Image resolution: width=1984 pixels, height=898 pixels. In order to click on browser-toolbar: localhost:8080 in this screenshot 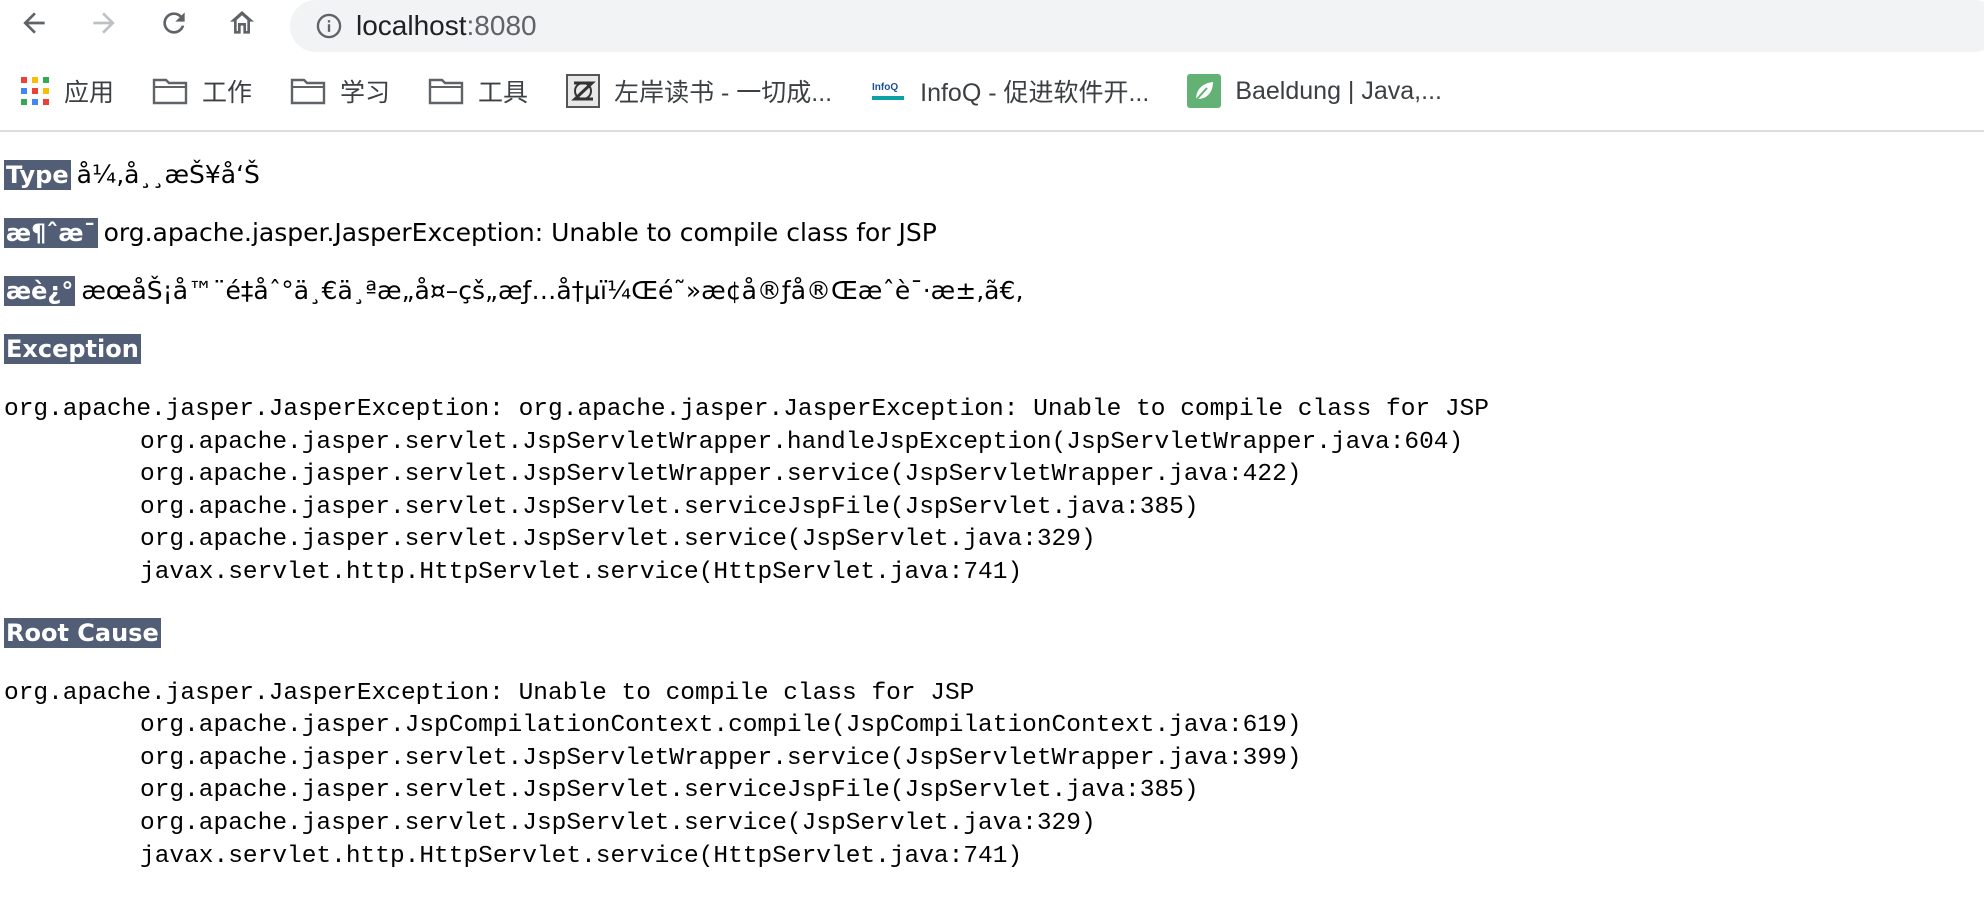, I will do `click(992, 26)`.